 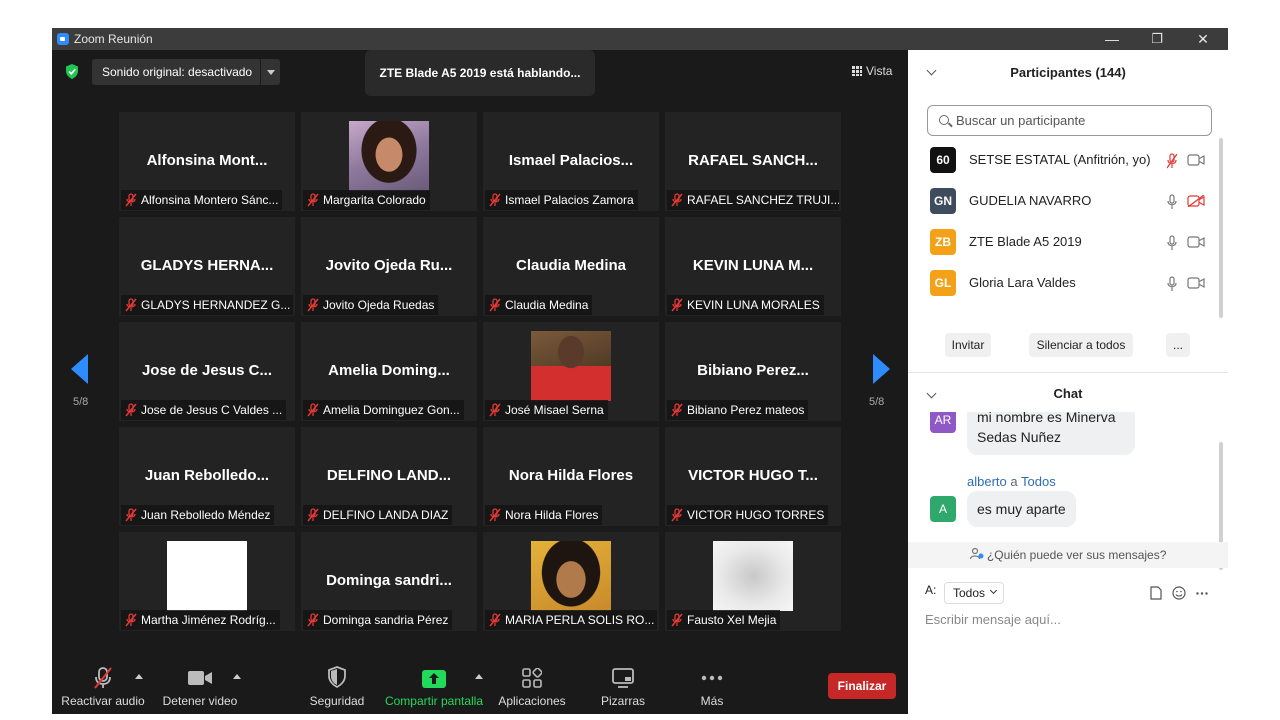 I want to click on participant-video-tile: Nora Hilda Flores Nora Hilda Flores, so click(x=571, y=476).